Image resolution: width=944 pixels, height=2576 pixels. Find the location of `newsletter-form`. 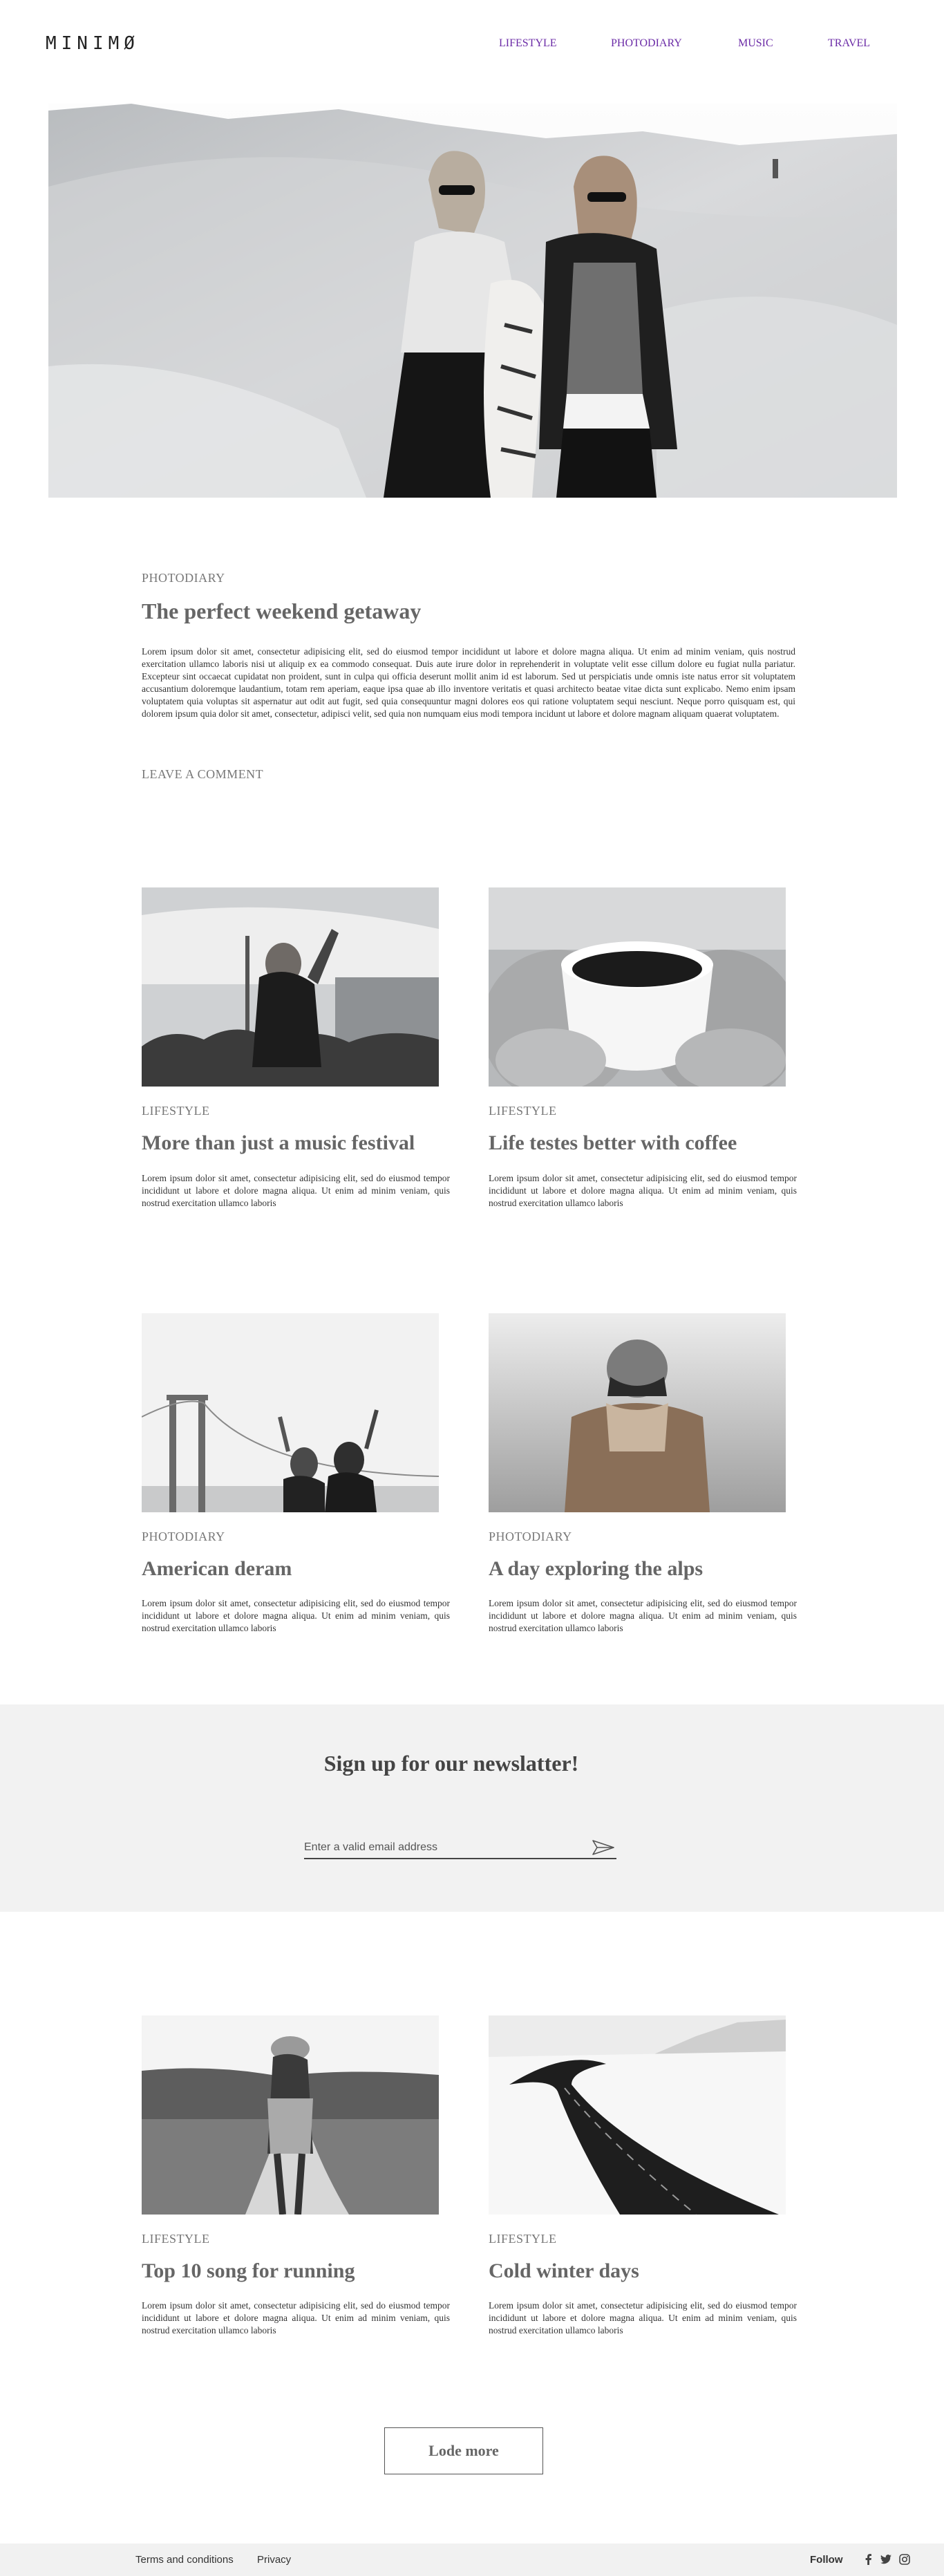

newsletter-form is located at coordinates (460, 1849).